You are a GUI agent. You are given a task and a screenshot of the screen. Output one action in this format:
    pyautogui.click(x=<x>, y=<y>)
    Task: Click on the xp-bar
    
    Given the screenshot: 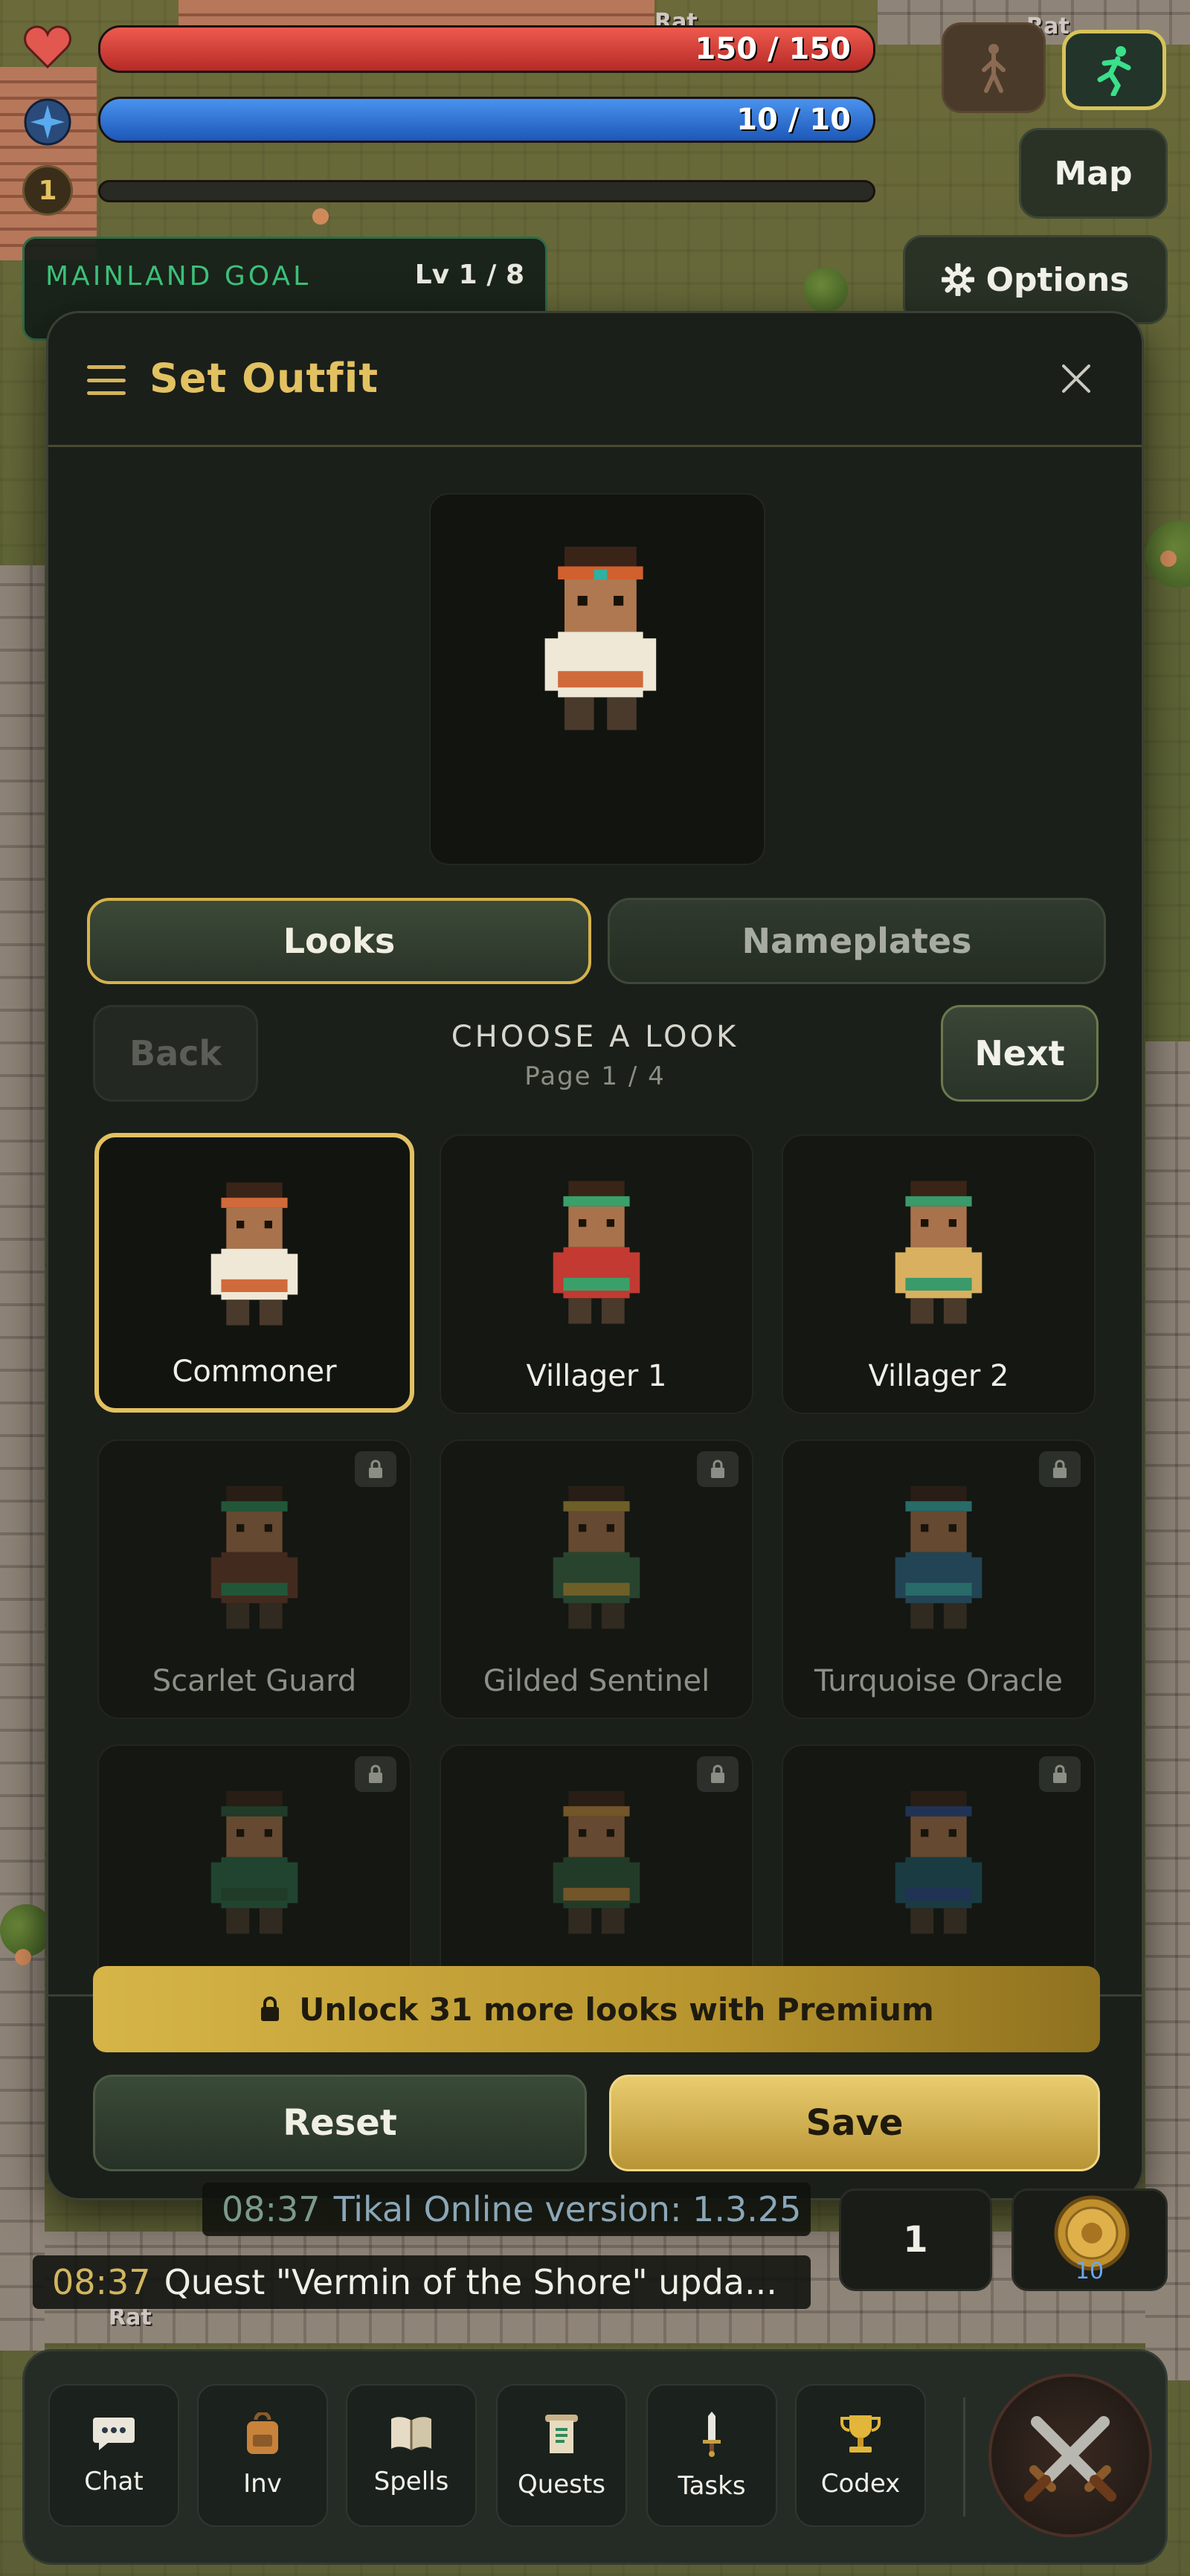 What is the action you would take?
    pyautogui.click(x=486, y=191)
    